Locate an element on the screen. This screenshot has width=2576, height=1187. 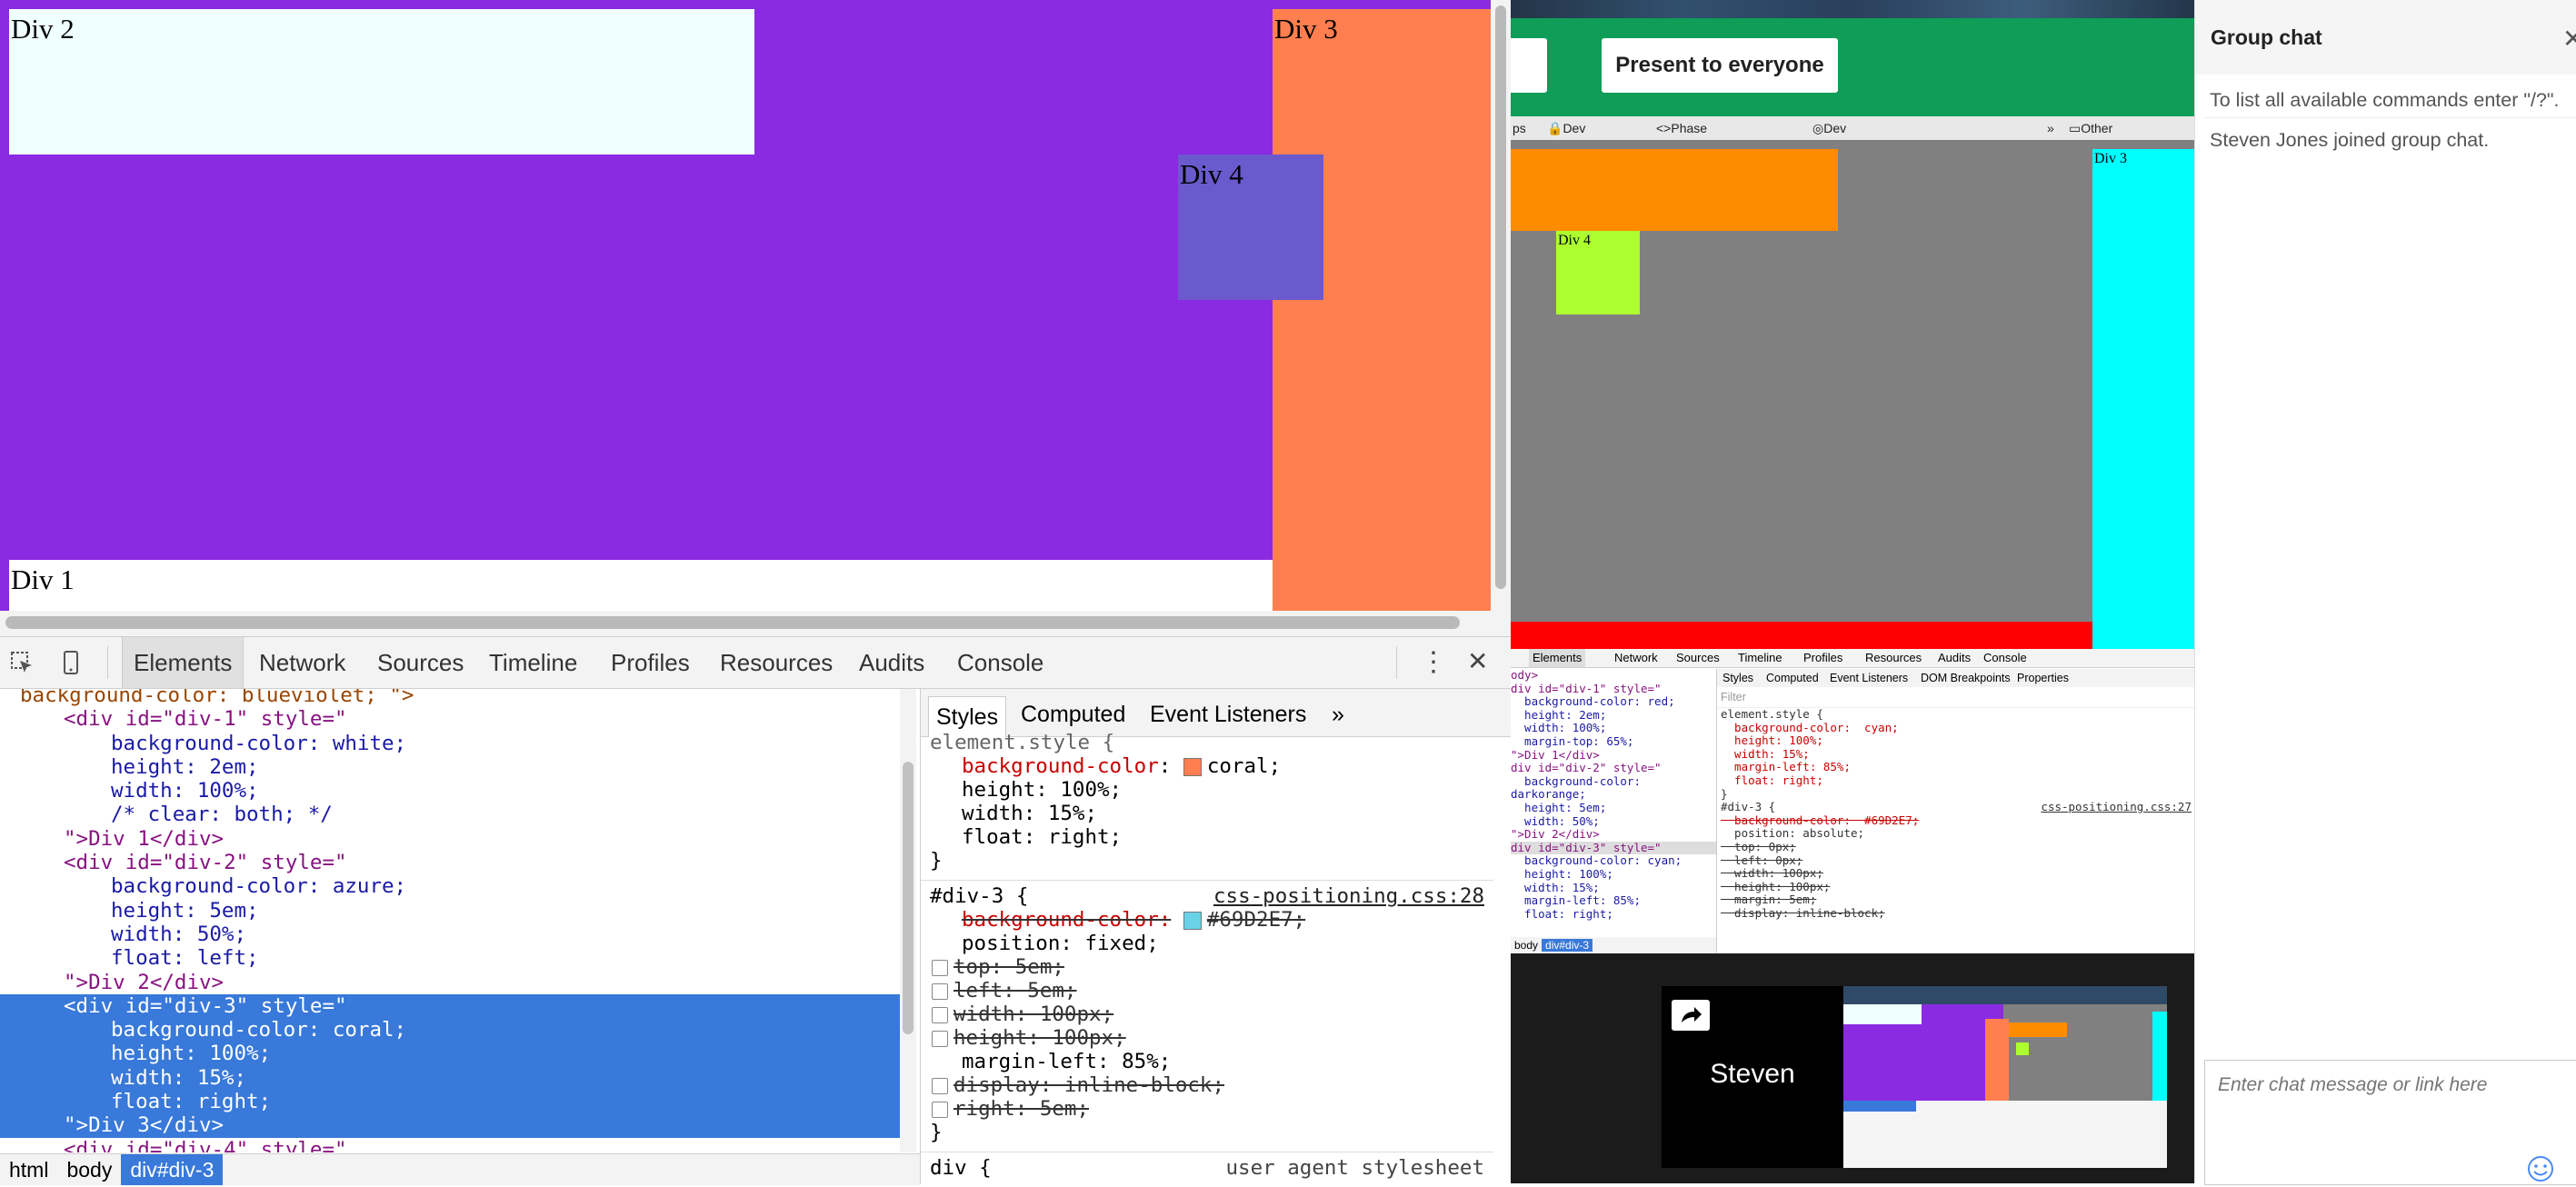
left-button is located at coordinates (1529, 65).